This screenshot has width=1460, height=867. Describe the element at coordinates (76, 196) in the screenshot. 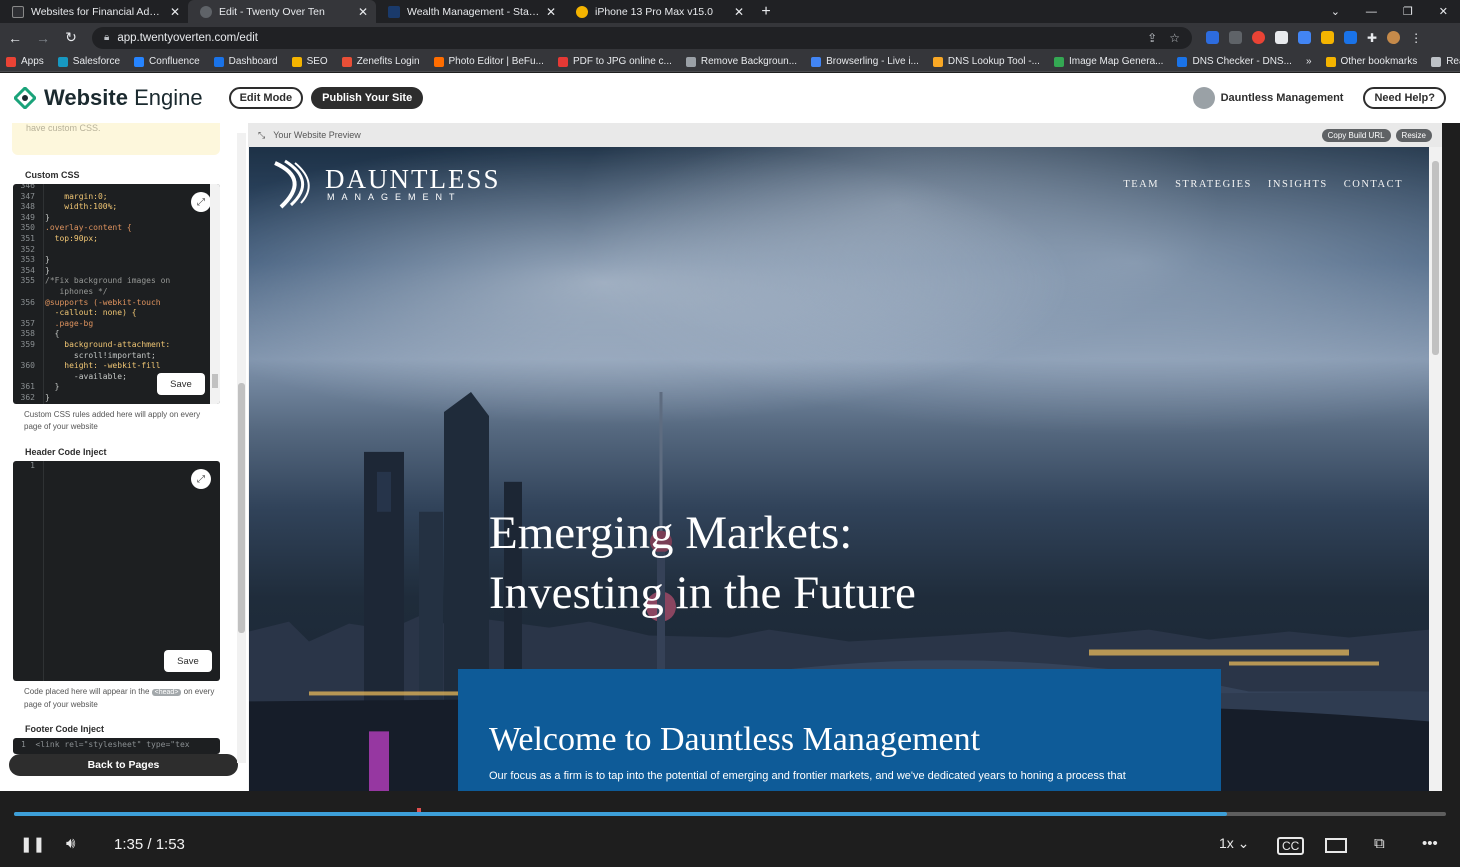

I see `line-text: margin:0;` at that location.